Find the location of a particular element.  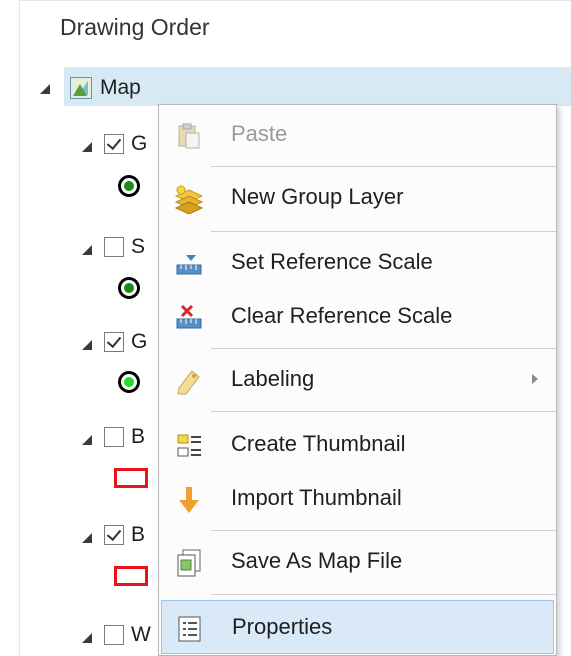

map-icon is located at coordinates (81, 88).